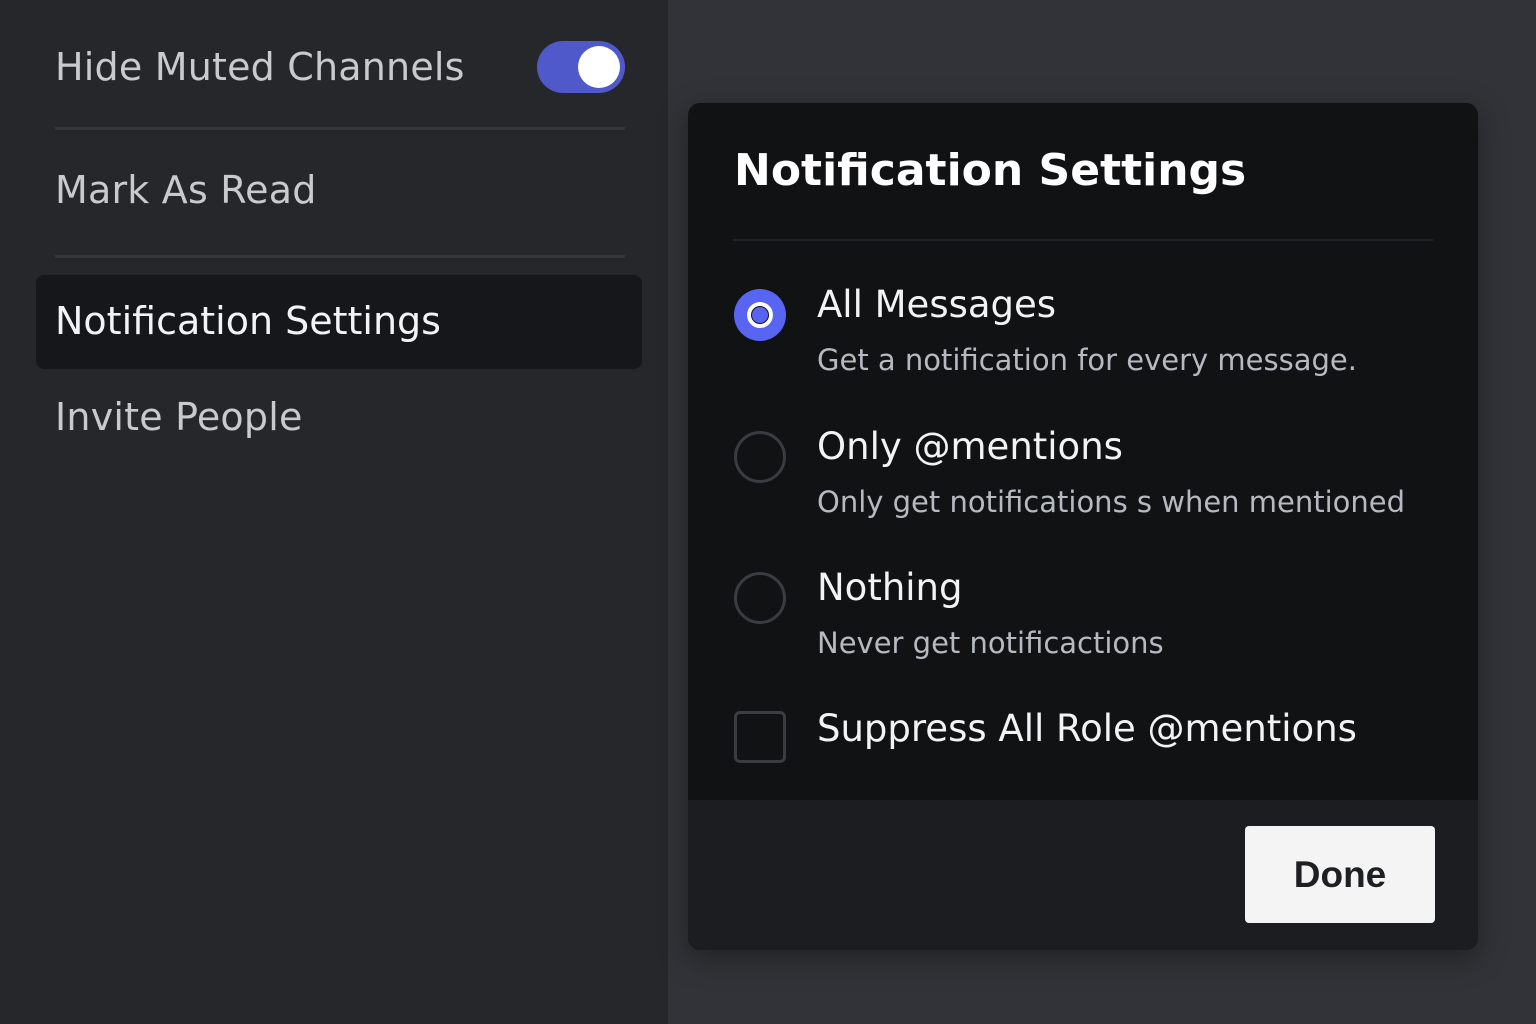 The width and height of the screenshot is (1536, 1024). What do you see at coordinates (890, 587) in the screenshot?
I see `option-label: Nothing` at bounding box center [890, 587].